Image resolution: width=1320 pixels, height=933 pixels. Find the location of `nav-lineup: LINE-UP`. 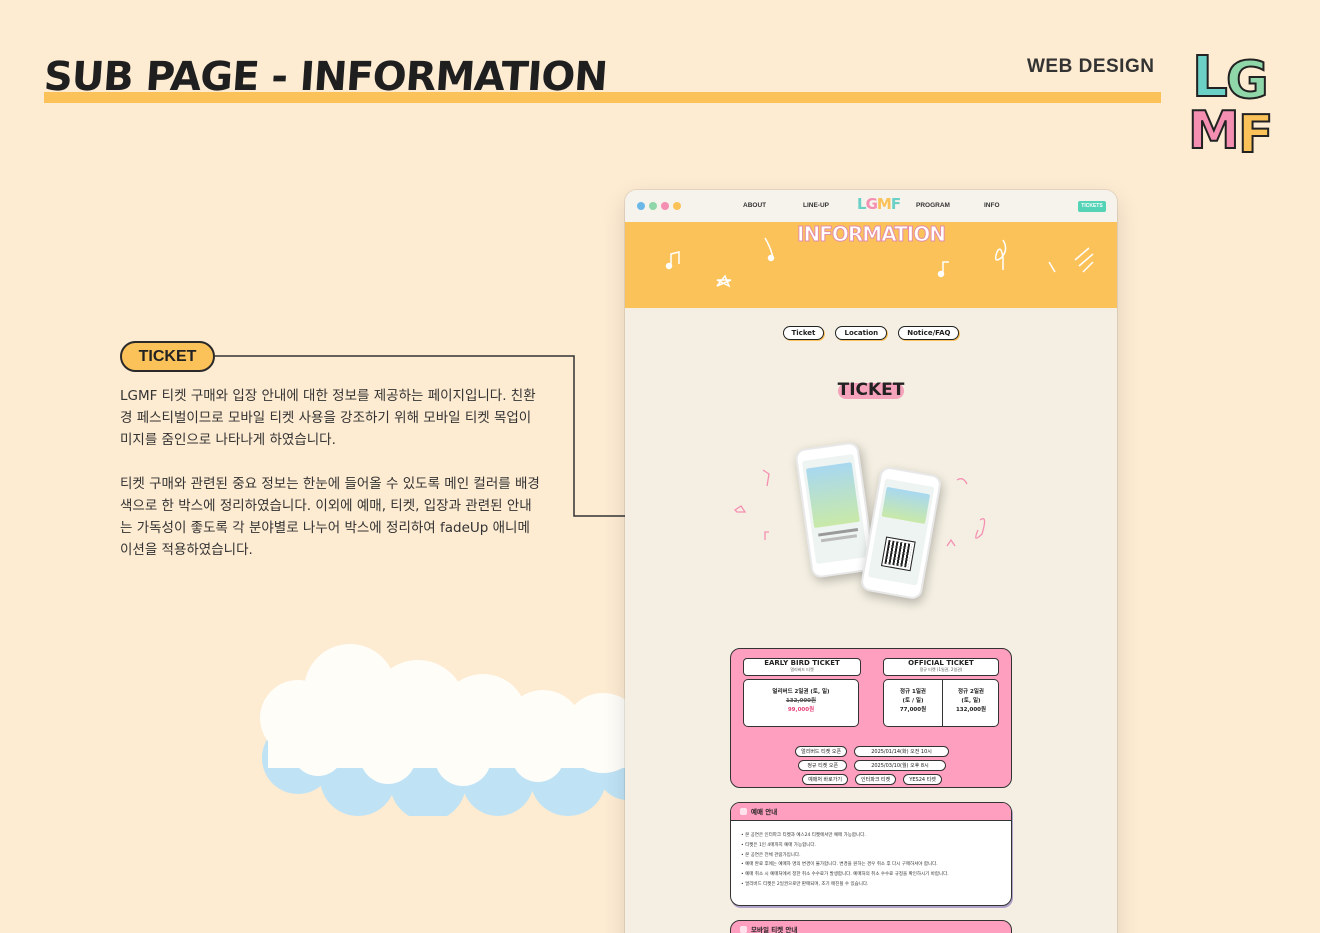

nav-lineup: LINE-UP is located at coordinates (816, 205).